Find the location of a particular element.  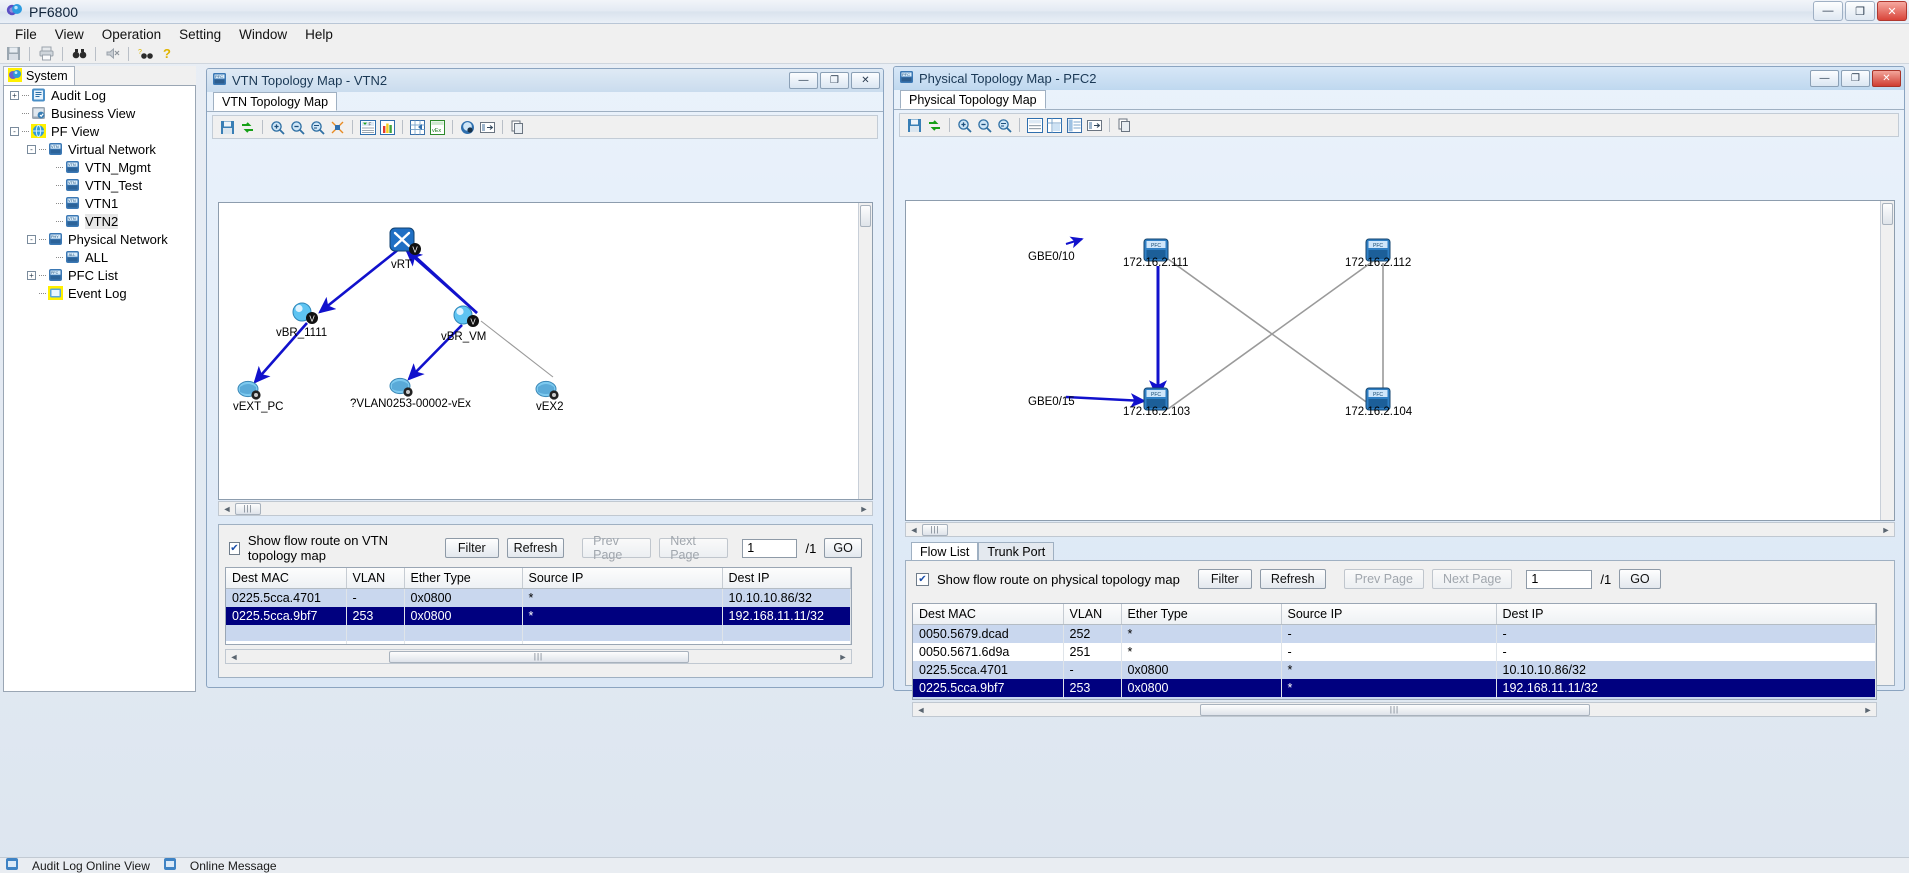

vtn-canvas-vscrollbar is located at coordinates (865, 351).